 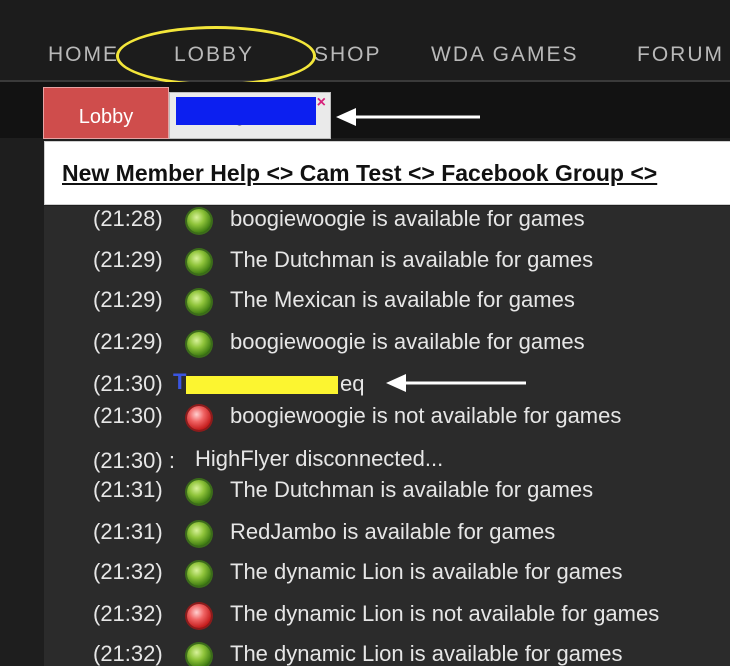 I want to click on chat-time: (21:28), so click(x=128, y=218).